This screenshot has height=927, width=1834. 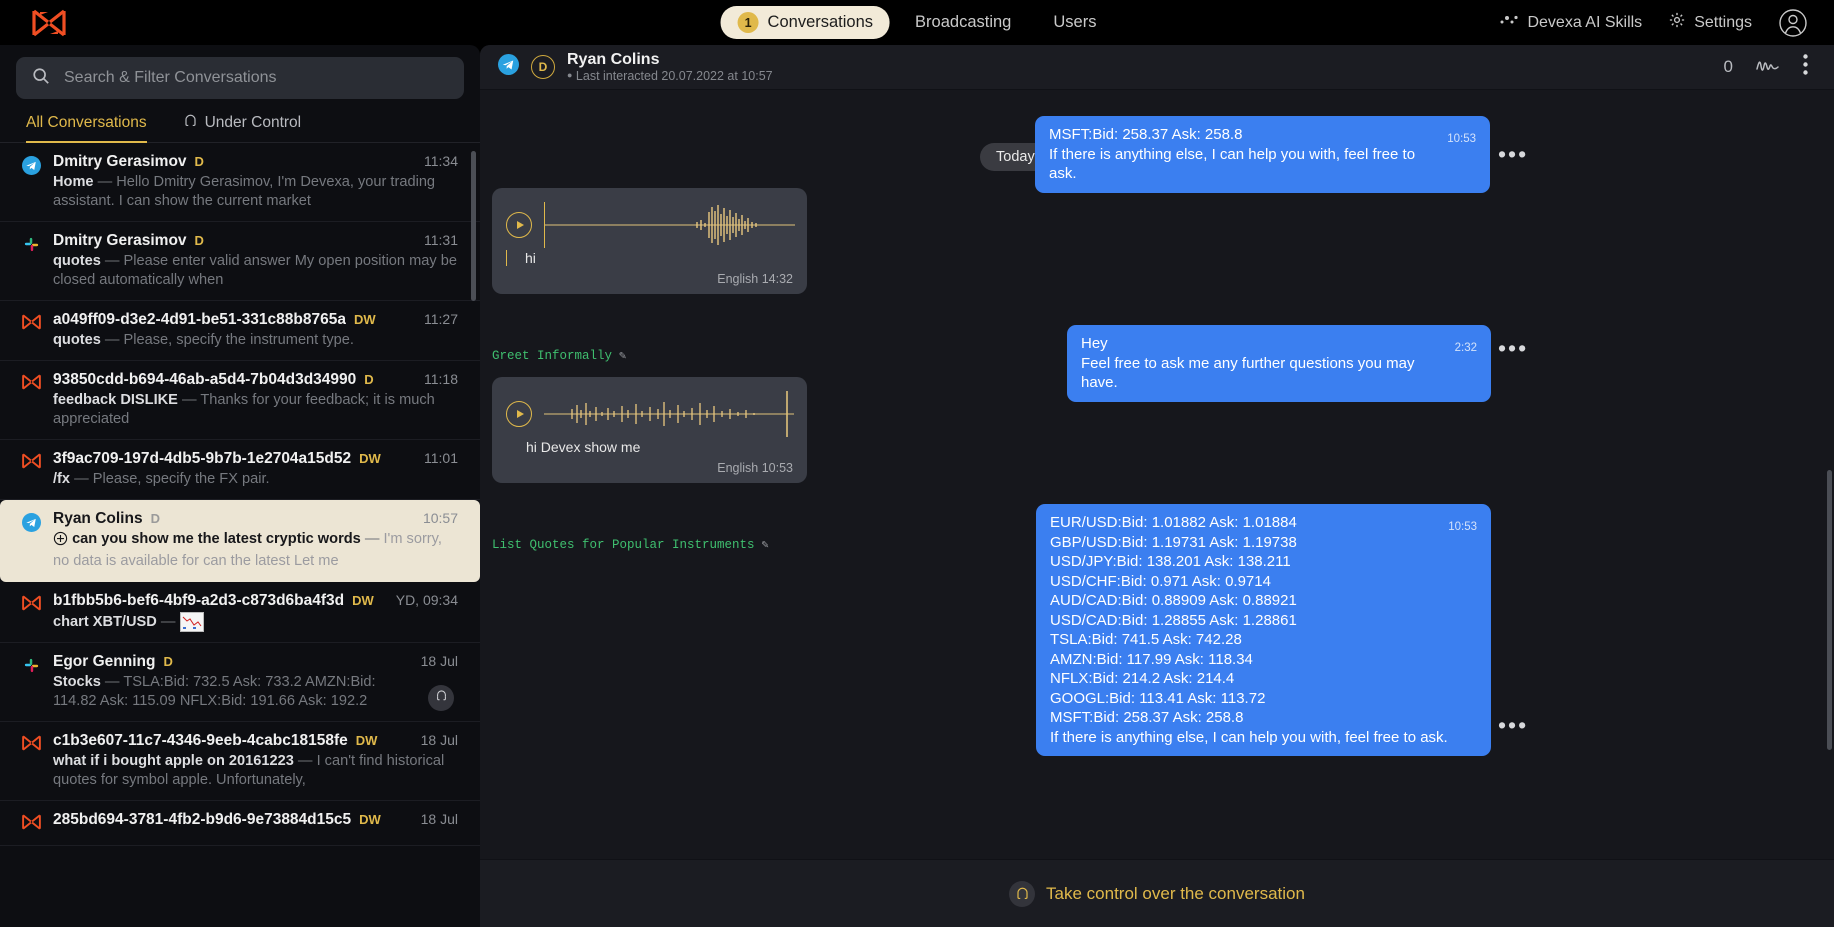 What do you see at coordinates (1666, 23) in the screenshot?
I see `top-right-actions: Devexa AI Skills Settings` at bounding box center [1666, 23].